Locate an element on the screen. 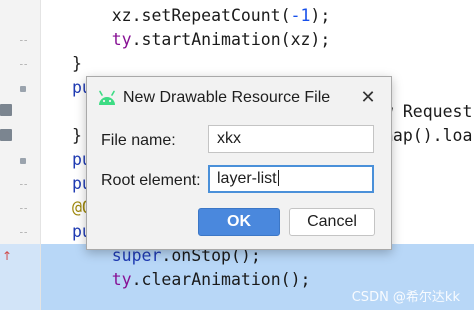 The image size is (474, 310). override-arrow-icon: ↑ is located at coordinates (7, 256).